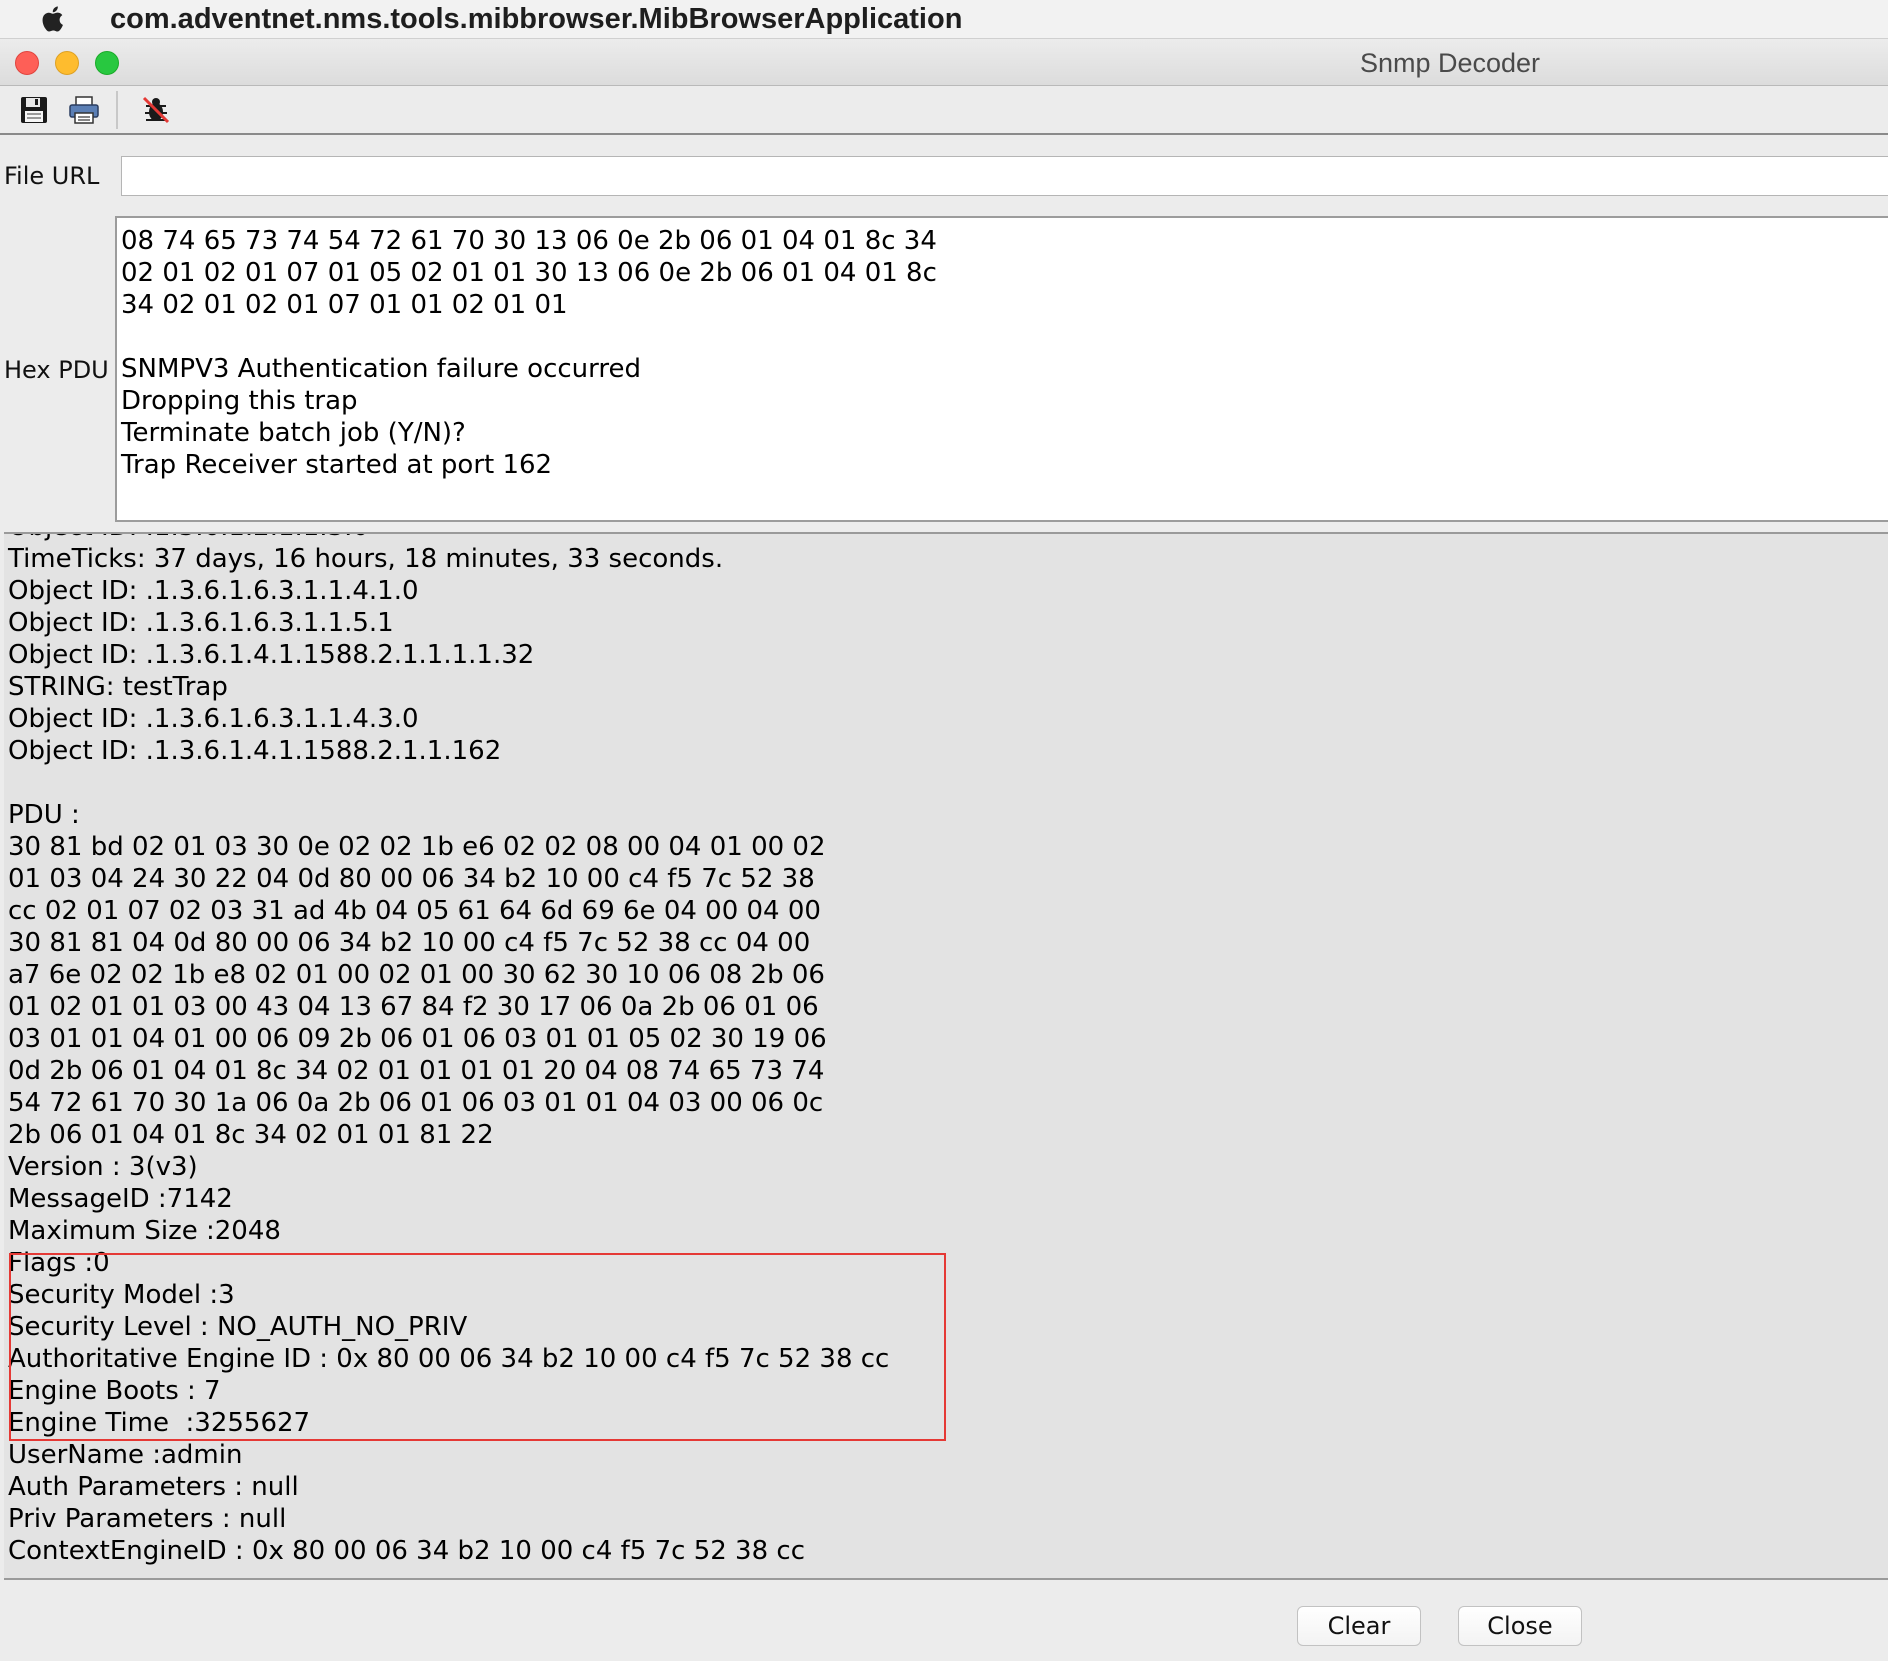 This screenshot has height=1661, width=1888. What do you see at coordinates (107, 63) in the screenshot?
I see `window-zoom-button` at bounding box center [107, 63].